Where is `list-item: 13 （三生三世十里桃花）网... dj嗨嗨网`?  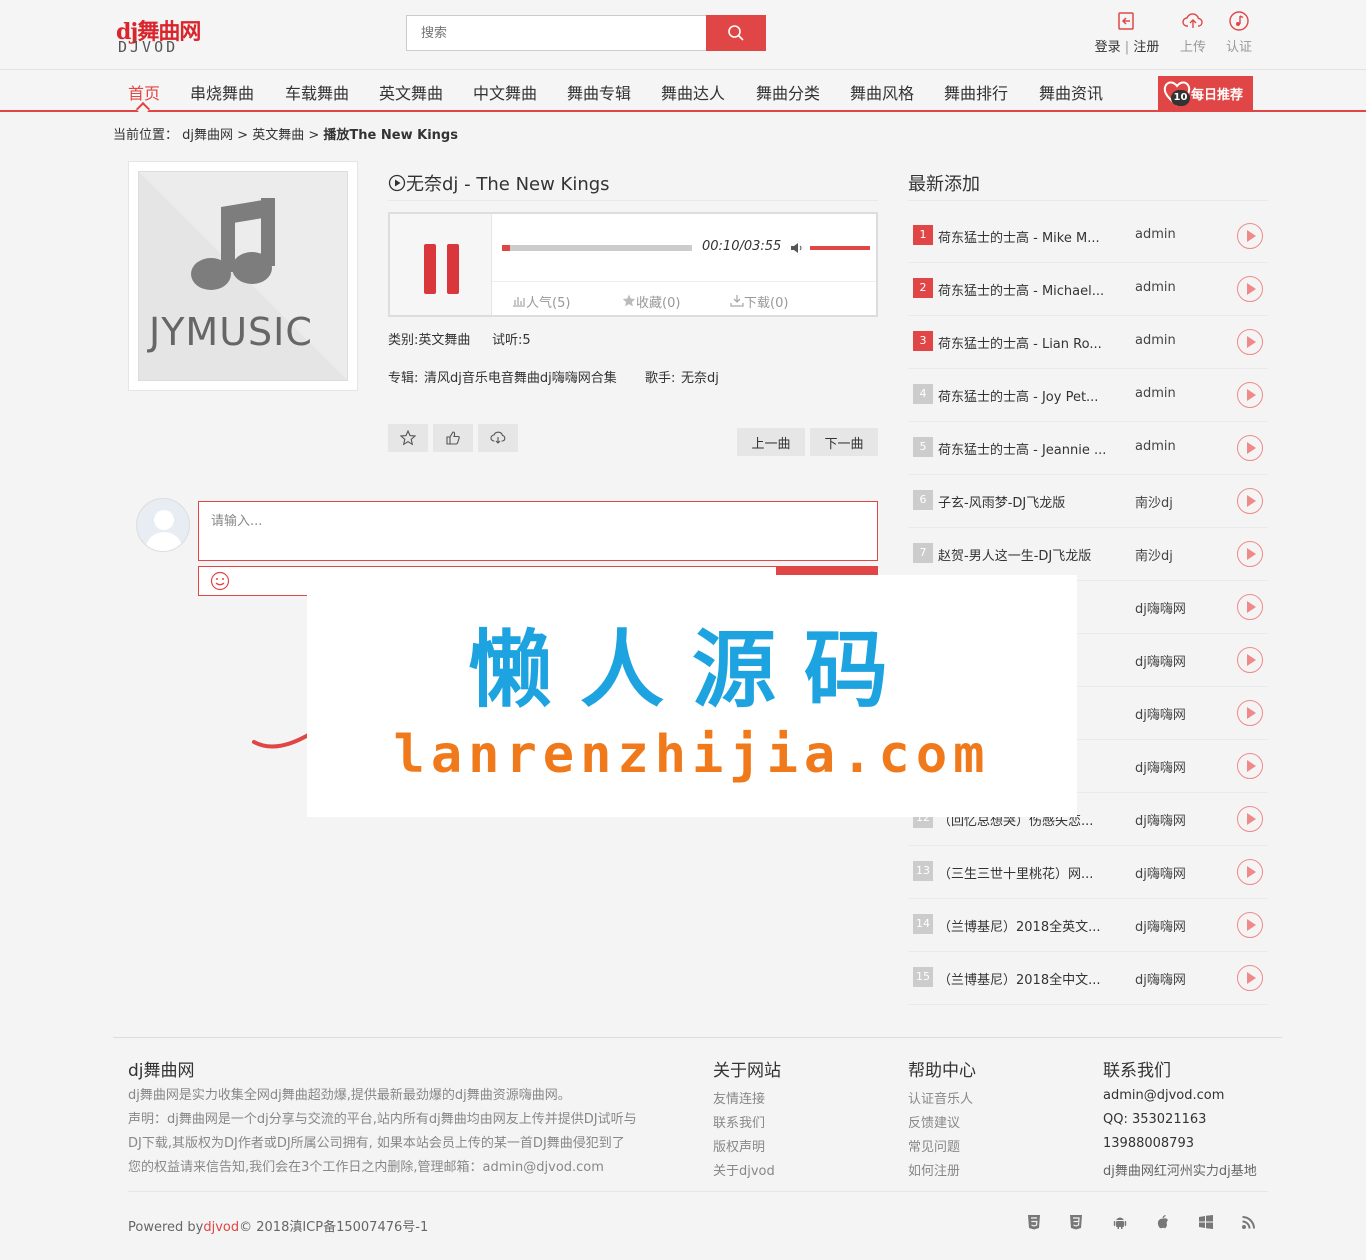 list-item: 13 （三生三世十里桃花）网... dj嗨嗨网 is located at coordinates (1088, 872).